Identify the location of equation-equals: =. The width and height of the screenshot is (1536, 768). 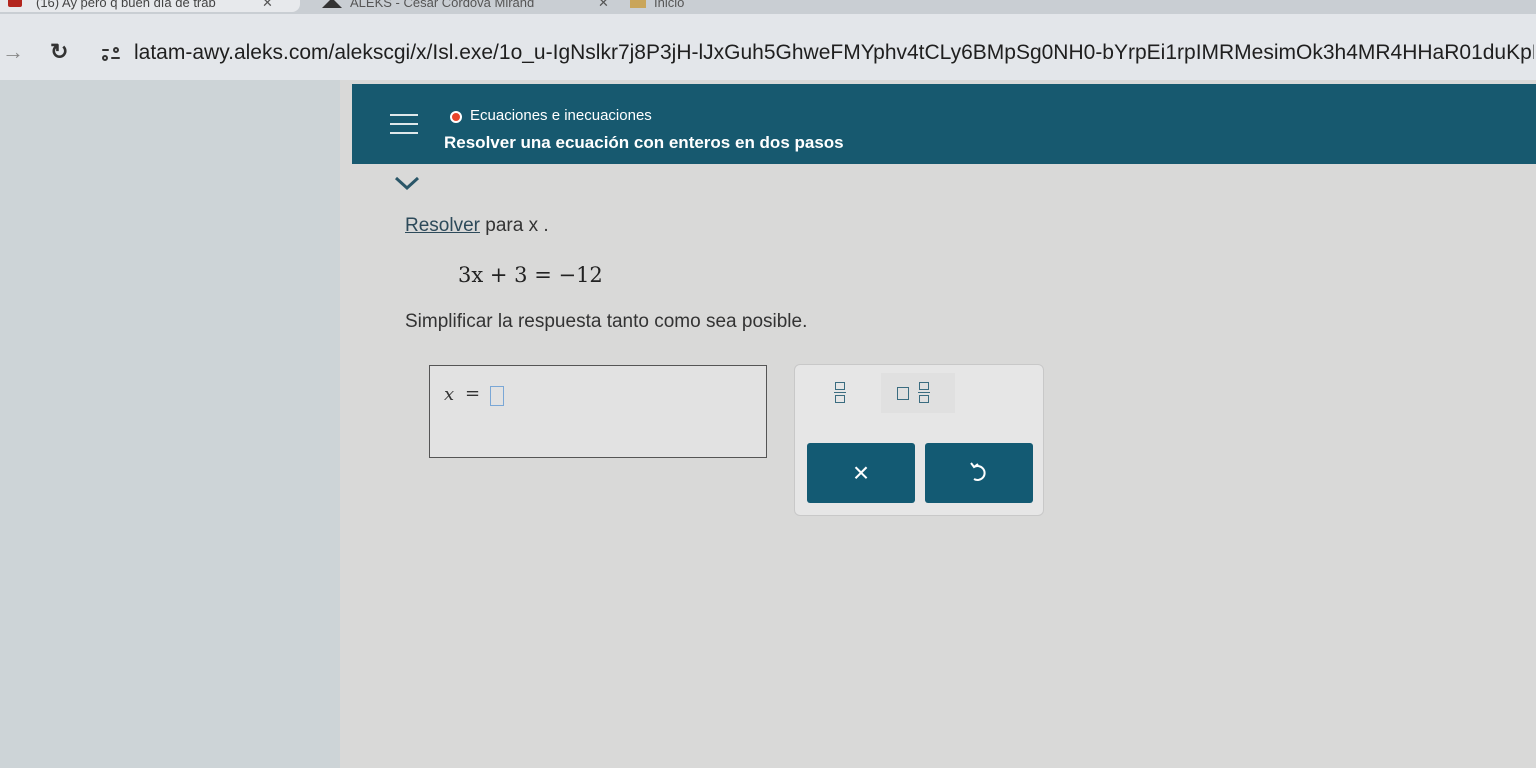
(543, 275).